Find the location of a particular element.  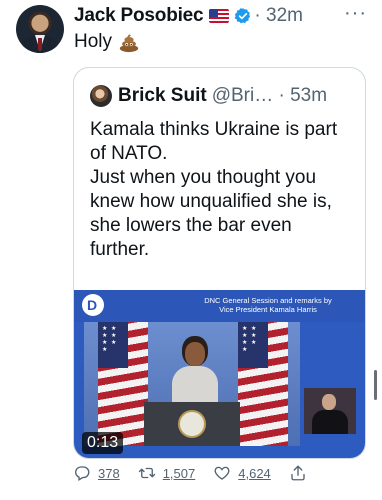

author-name: Jack Posobiec is located at coordinates (139, 16).